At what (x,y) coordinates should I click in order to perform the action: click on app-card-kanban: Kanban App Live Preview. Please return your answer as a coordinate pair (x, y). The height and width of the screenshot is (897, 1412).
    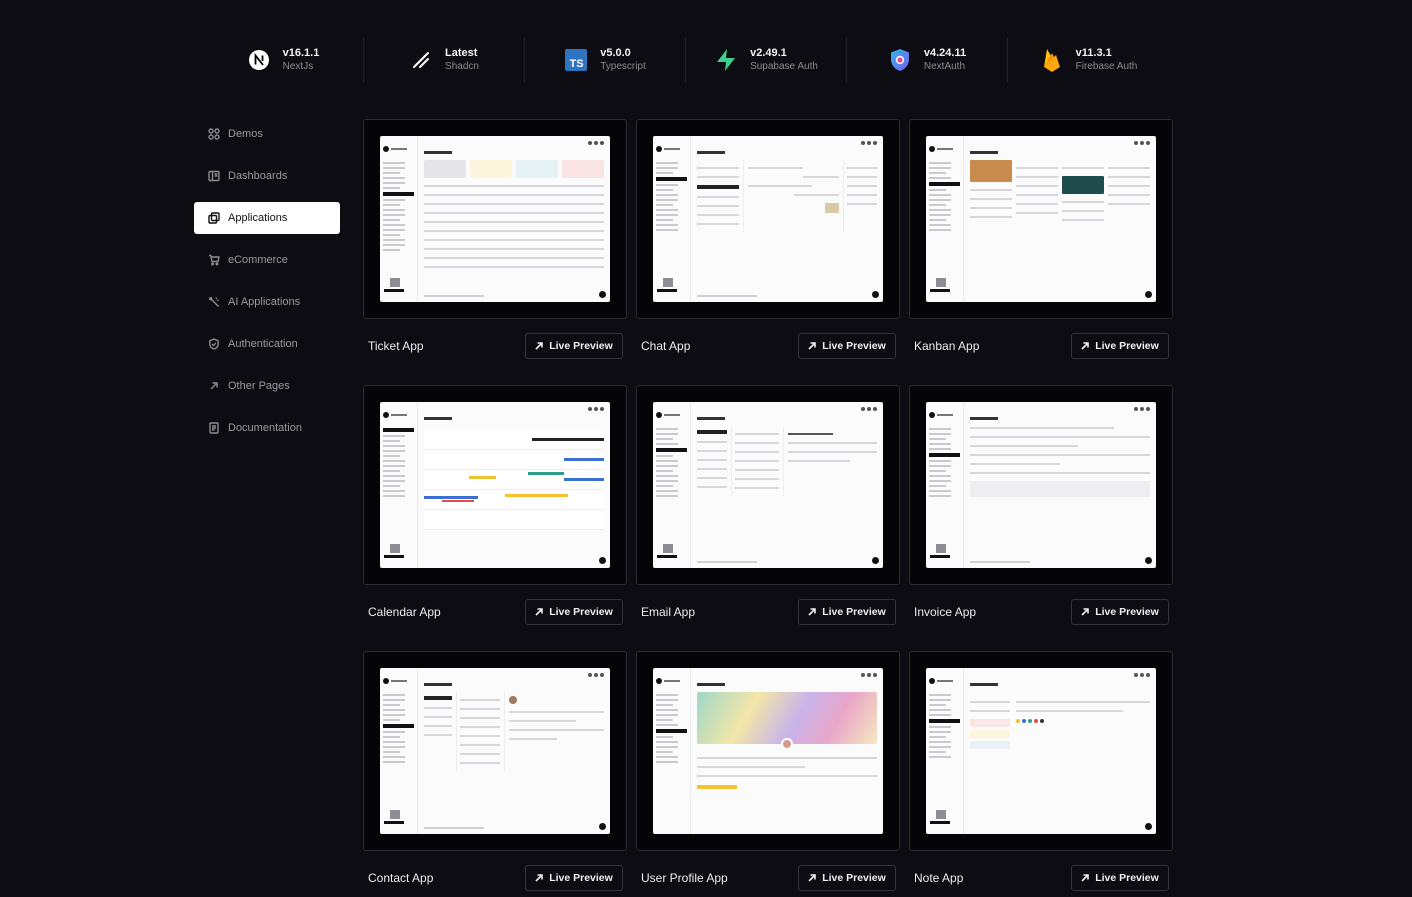
    Looking at the image, I should click on (1041, 242).